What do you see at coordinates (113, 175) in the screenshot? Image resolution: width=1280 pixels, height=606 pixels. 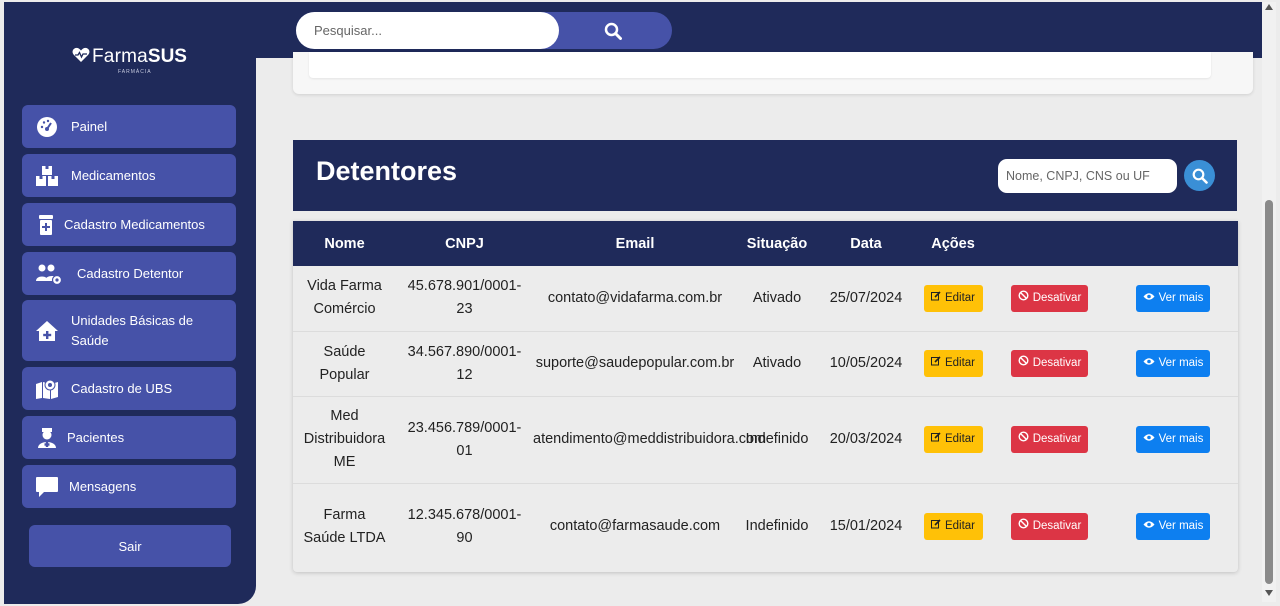 I see `sidebar-item-label: Medicamentos` at bounding box center [113, 175].